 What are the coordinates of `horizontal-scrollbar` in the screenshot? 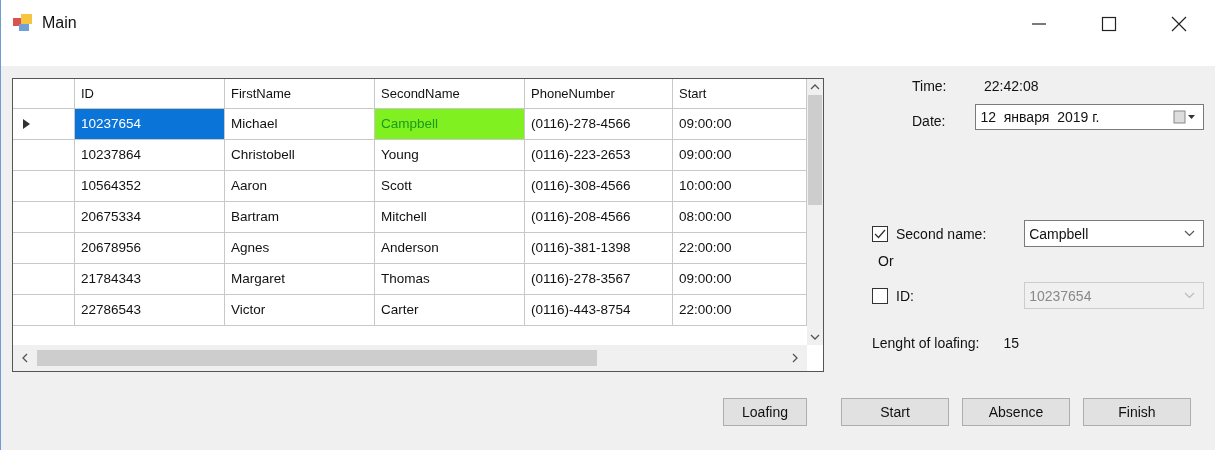 It's located at (410, 358).